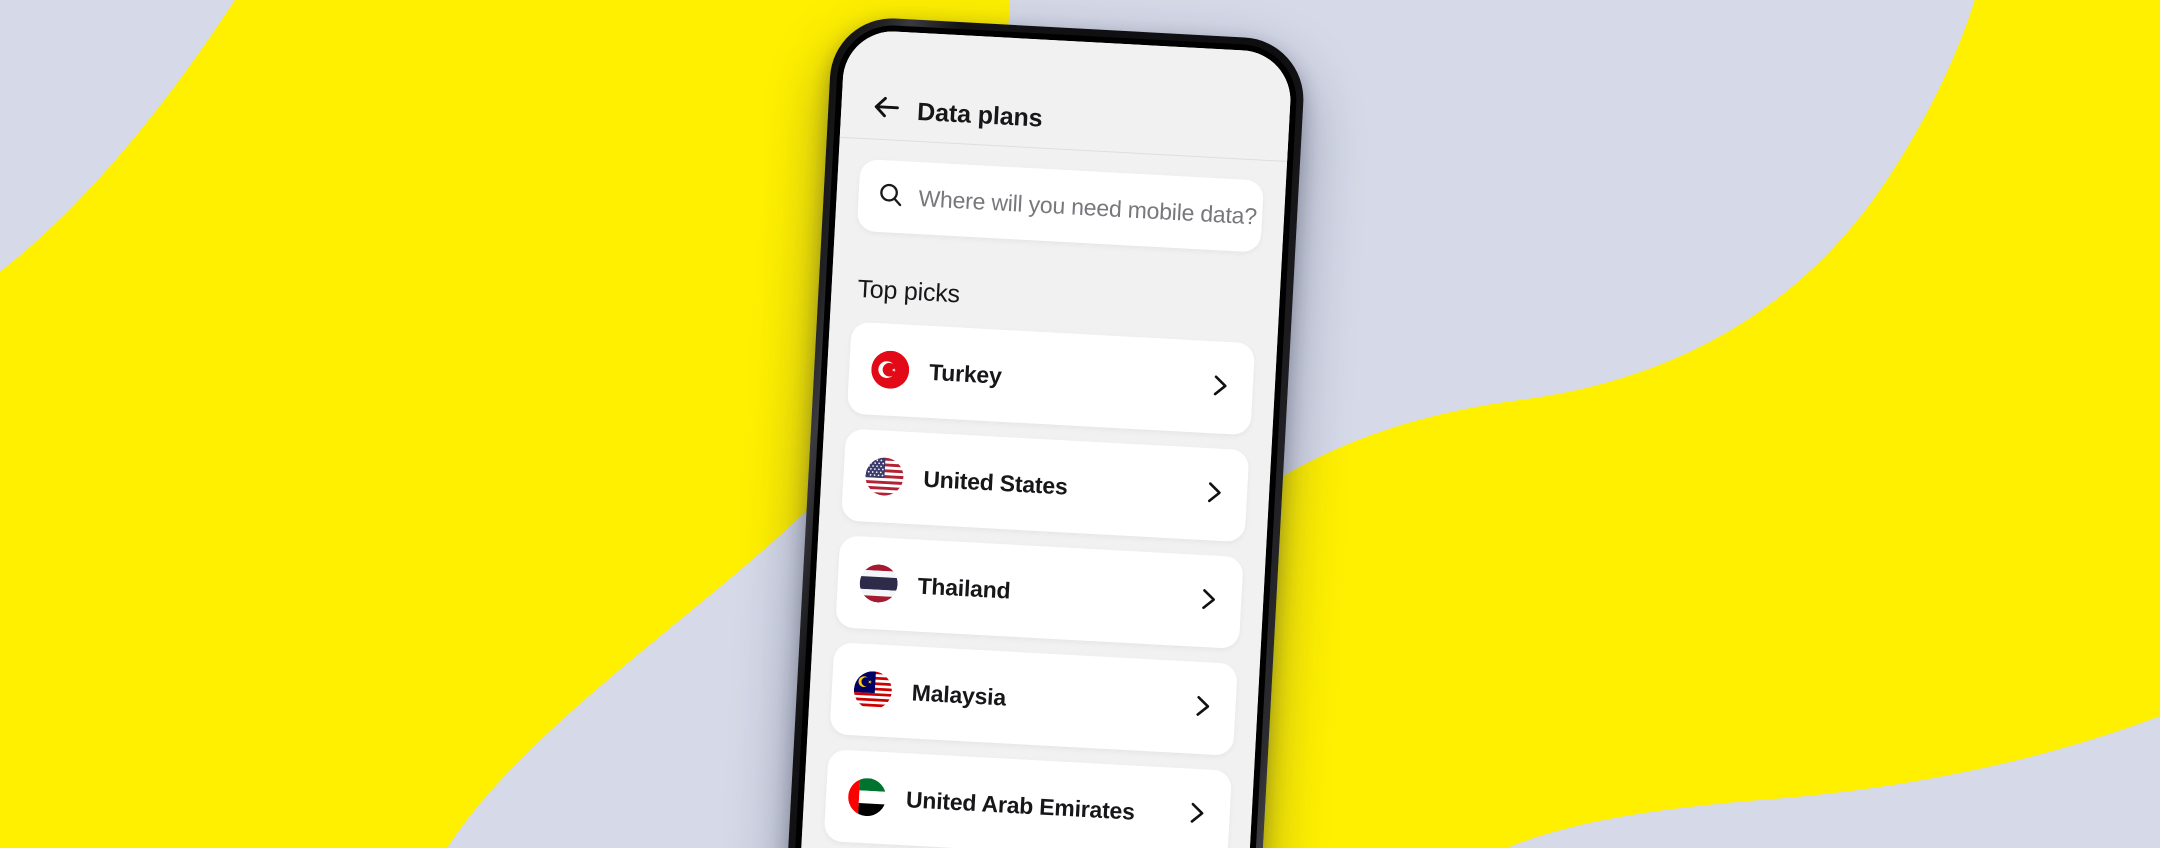 The width and height of the screenshot is (2160, 848). Describe the element at coordinates (884, 476) in the screenshot. I see `flag-us-icon` at that location.